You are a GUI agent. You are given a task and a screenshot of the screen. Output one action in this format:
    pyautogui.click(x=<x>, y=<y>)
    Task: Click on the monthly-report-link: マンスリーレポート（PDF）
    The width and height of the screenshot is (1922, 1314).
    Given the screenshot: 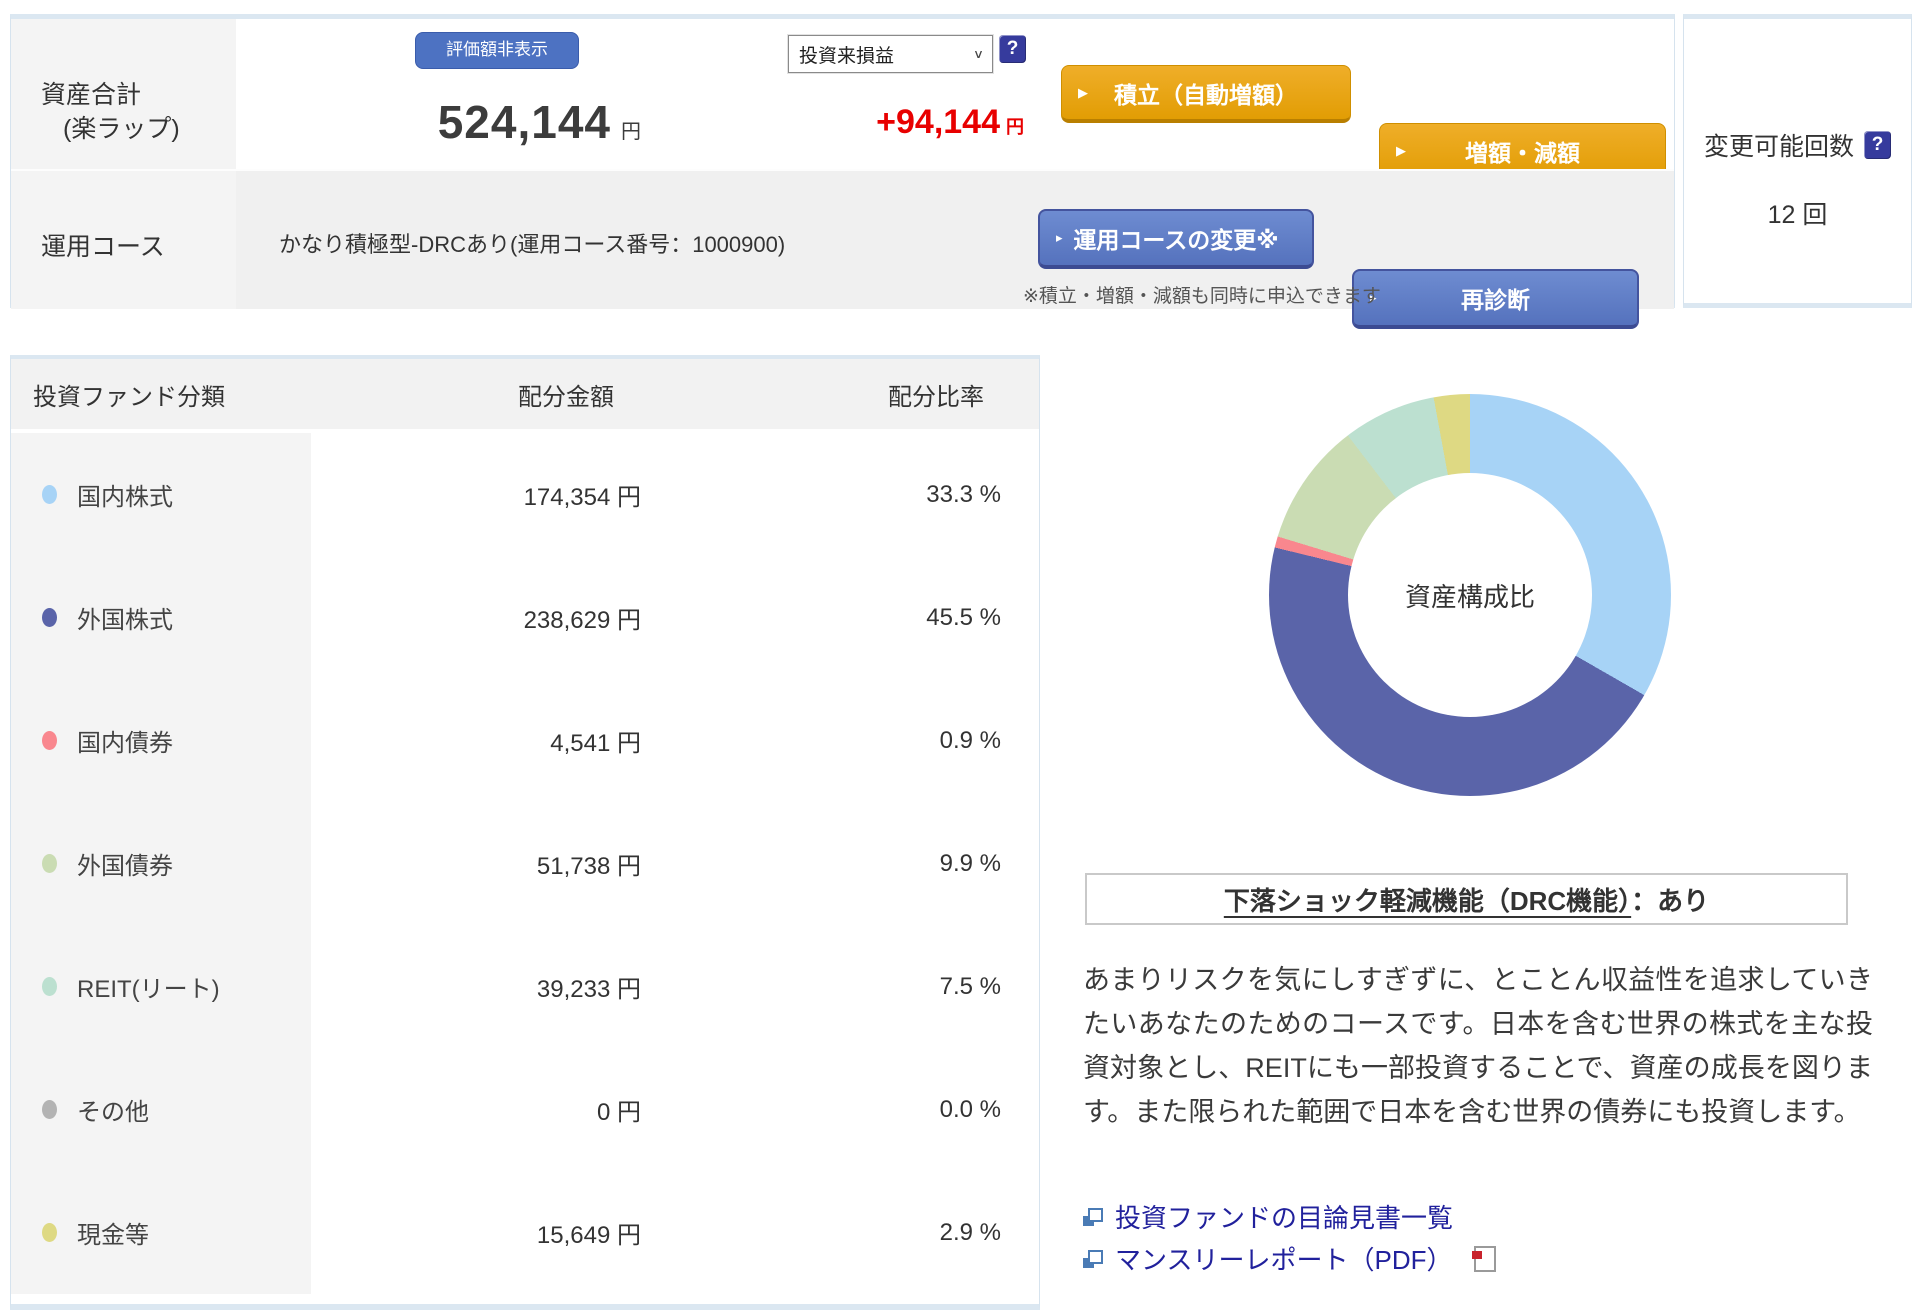 What is the action you would take?
    pyautogui.click(x=1290, y=1258)
    